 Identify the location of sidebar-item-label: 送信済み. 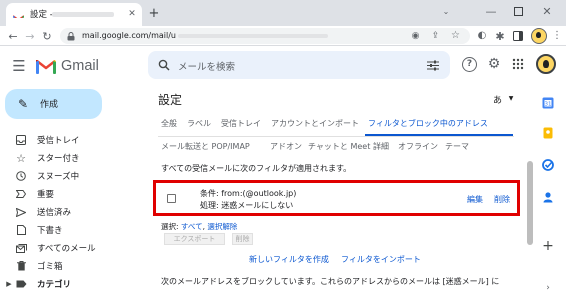
(54, 213).